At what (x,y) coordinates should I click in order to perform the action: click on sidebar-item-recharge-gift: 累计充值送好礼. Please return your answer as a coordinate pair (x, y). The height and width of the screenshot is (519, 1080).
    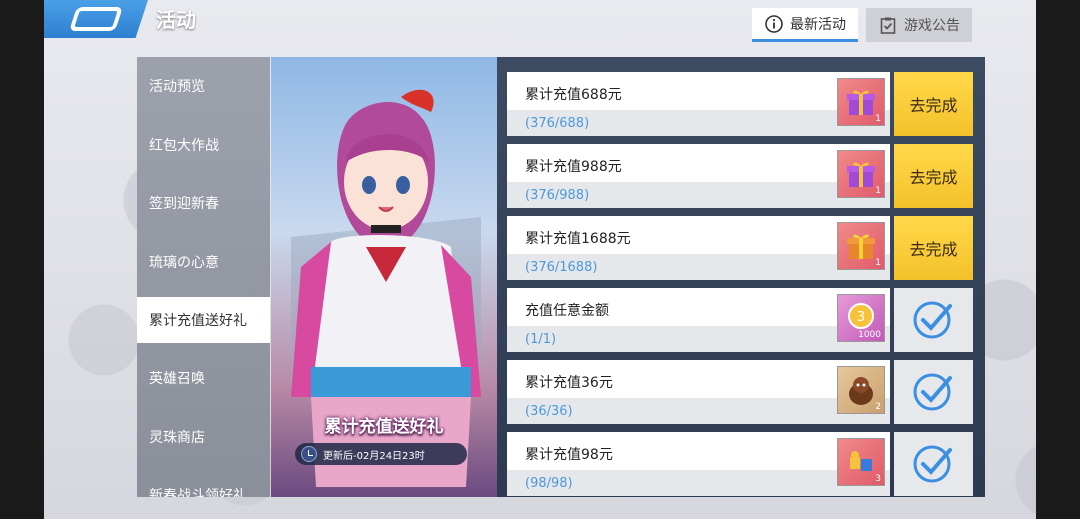
    Looking at the image, I should click on (203, 320).